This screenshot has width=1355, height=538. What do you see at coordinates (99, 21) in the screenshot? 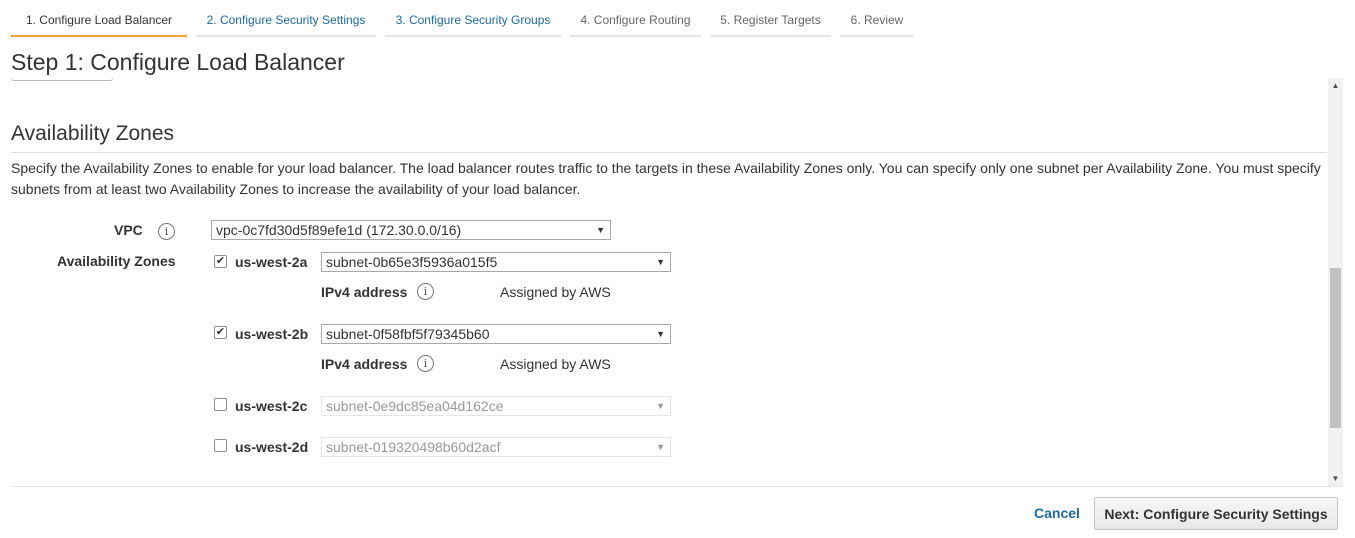
I see `tab-configure-load-balancer: 1. Configure Load Balancer` at bounding box center [99, 21].